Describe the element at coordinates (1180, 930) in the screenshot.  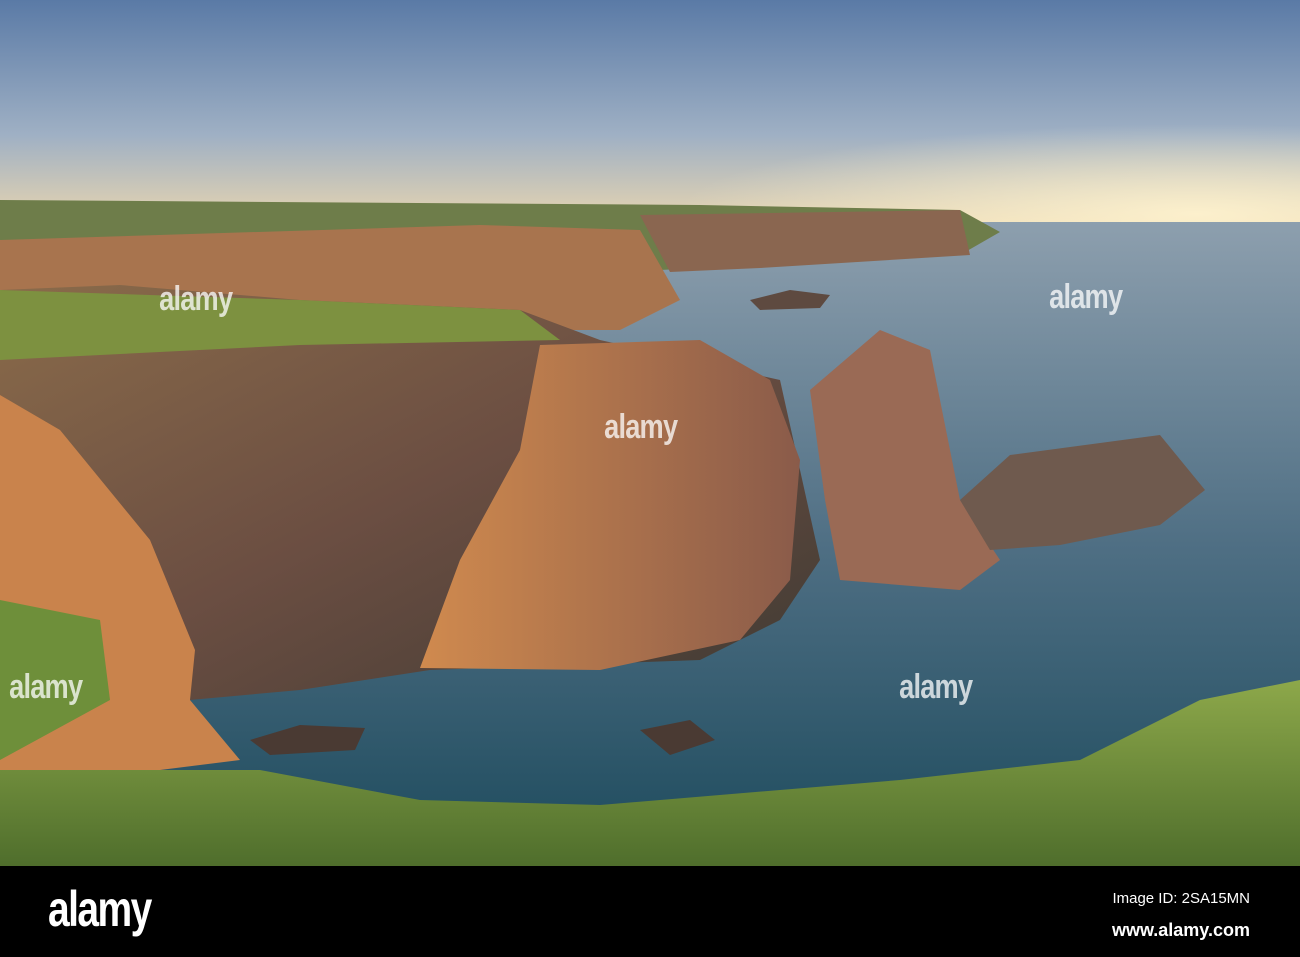
I see `site-url: www.alamy.com` at that location.